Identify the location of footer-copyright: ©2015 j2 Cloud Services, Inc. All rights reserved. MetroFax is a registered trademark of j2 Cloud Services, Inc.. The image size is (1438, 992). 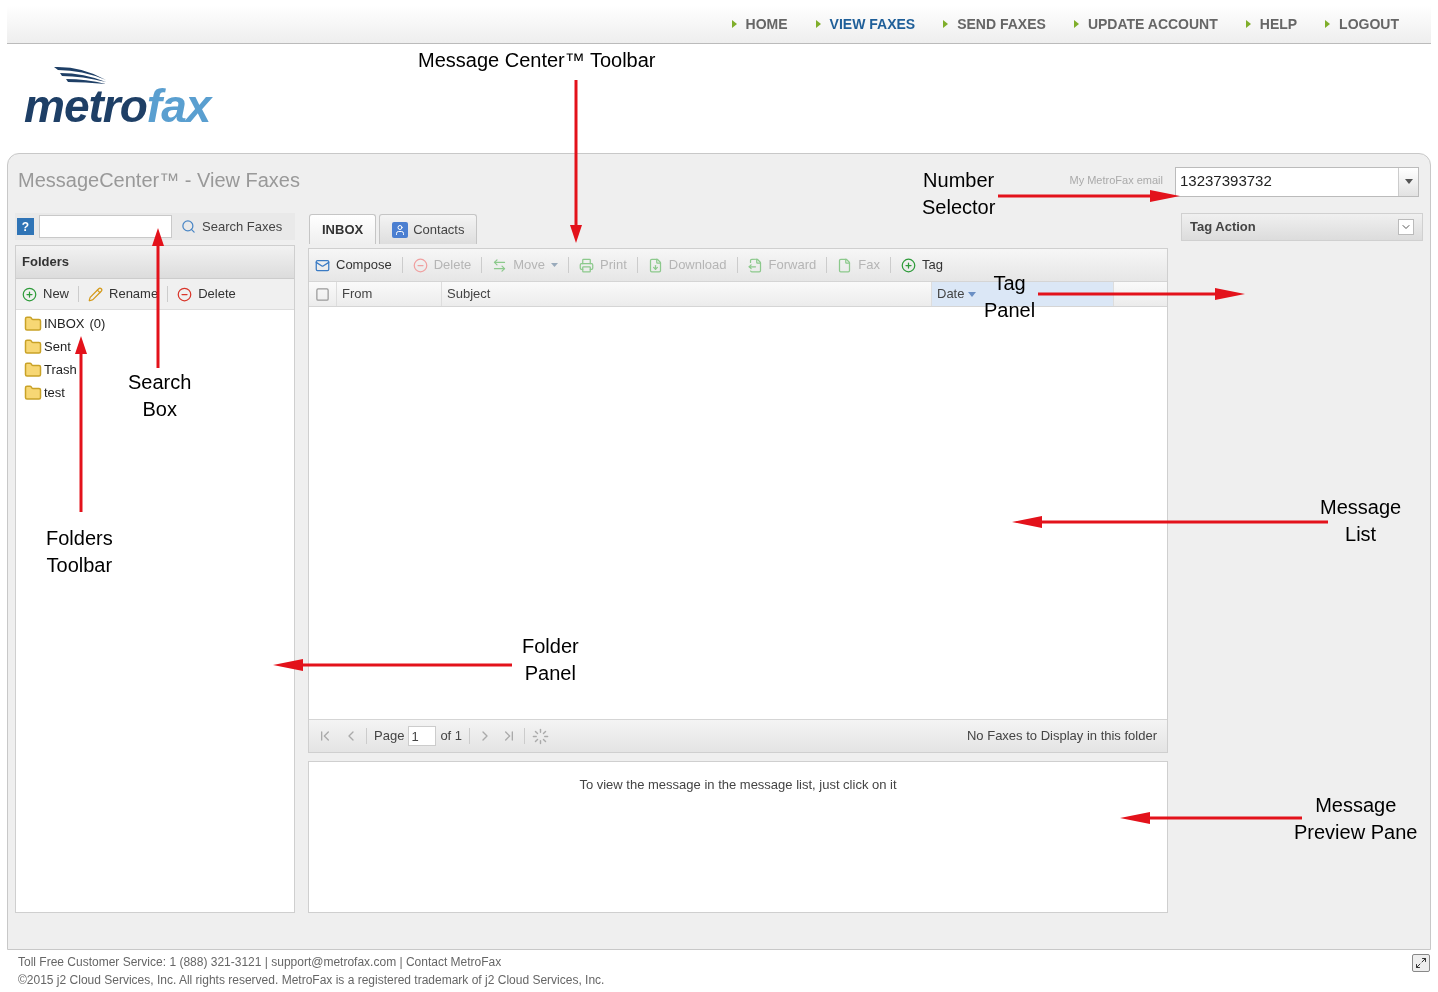
(312, 980).